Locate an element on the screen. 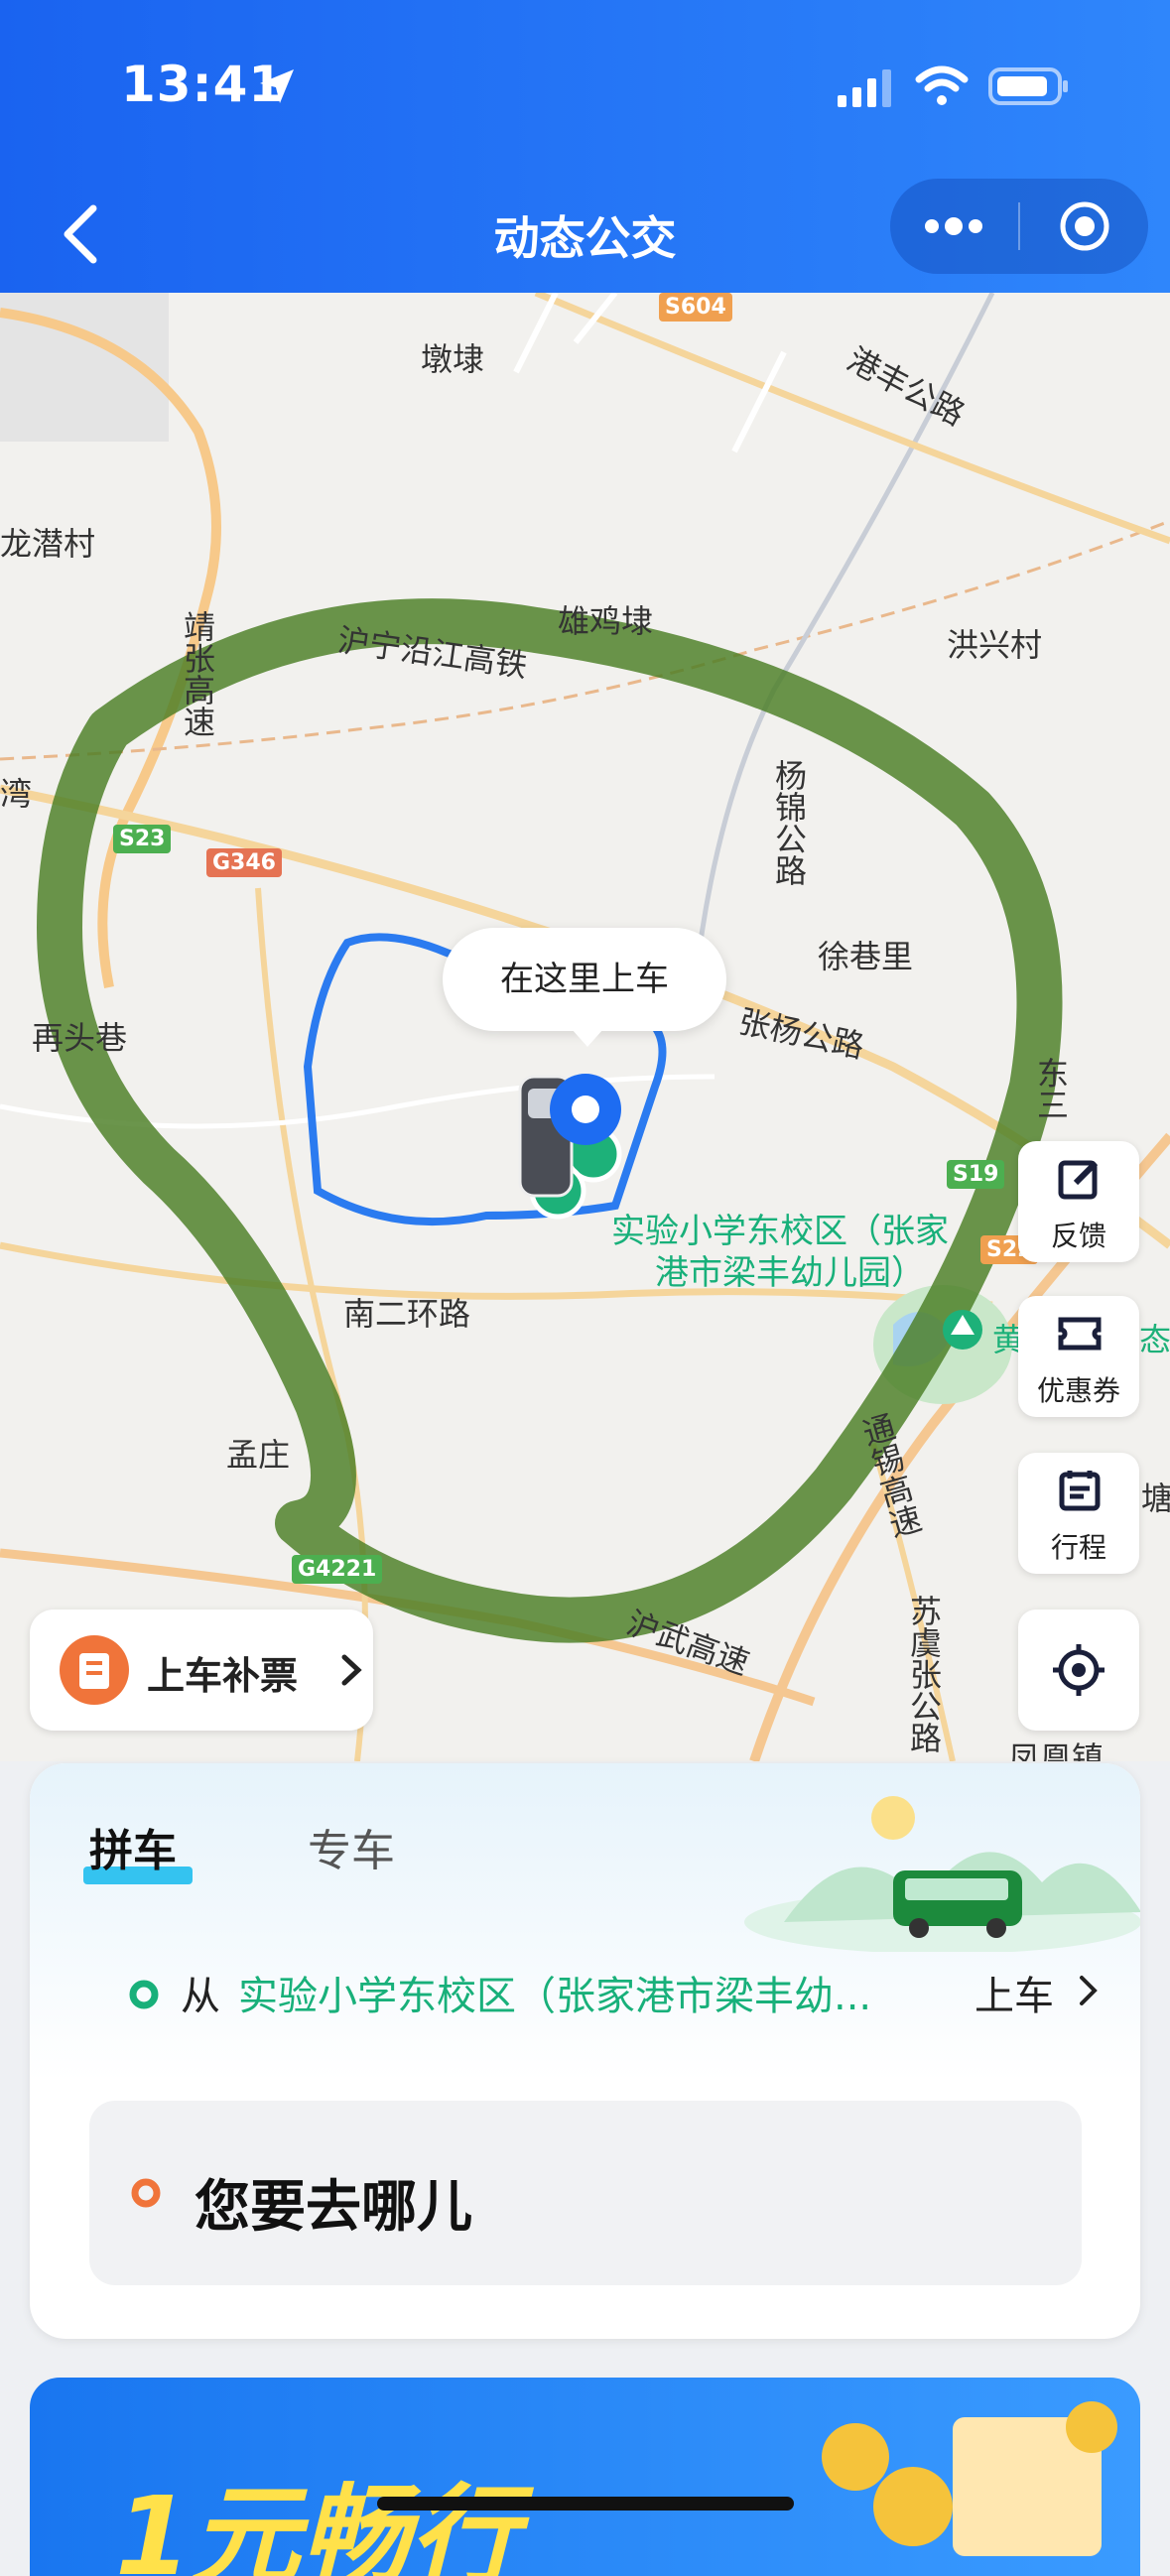 Image resolution: width=1170 pixels, height=2576 pixels. map-label: 墩埭 is located at coordinates (453, 359).